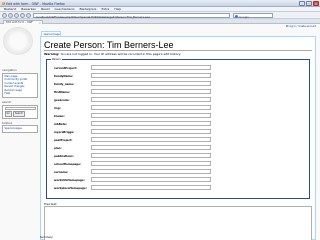  I want to click on form-row: pastProject:, so click(179, 139).